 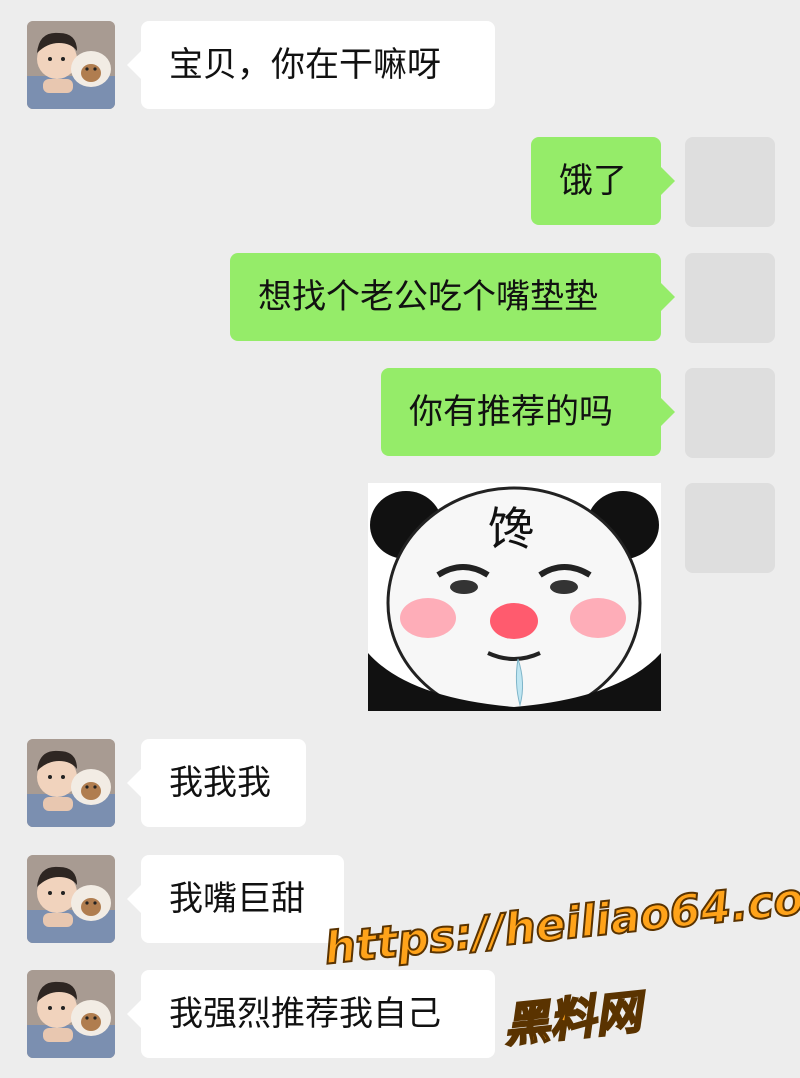 What do you see at coordinates (452, 297) in the screenshot?
I see `message-bubble-outgoing: 想找个老公吃个嘴垫垫` at bounding box center [452, 297].